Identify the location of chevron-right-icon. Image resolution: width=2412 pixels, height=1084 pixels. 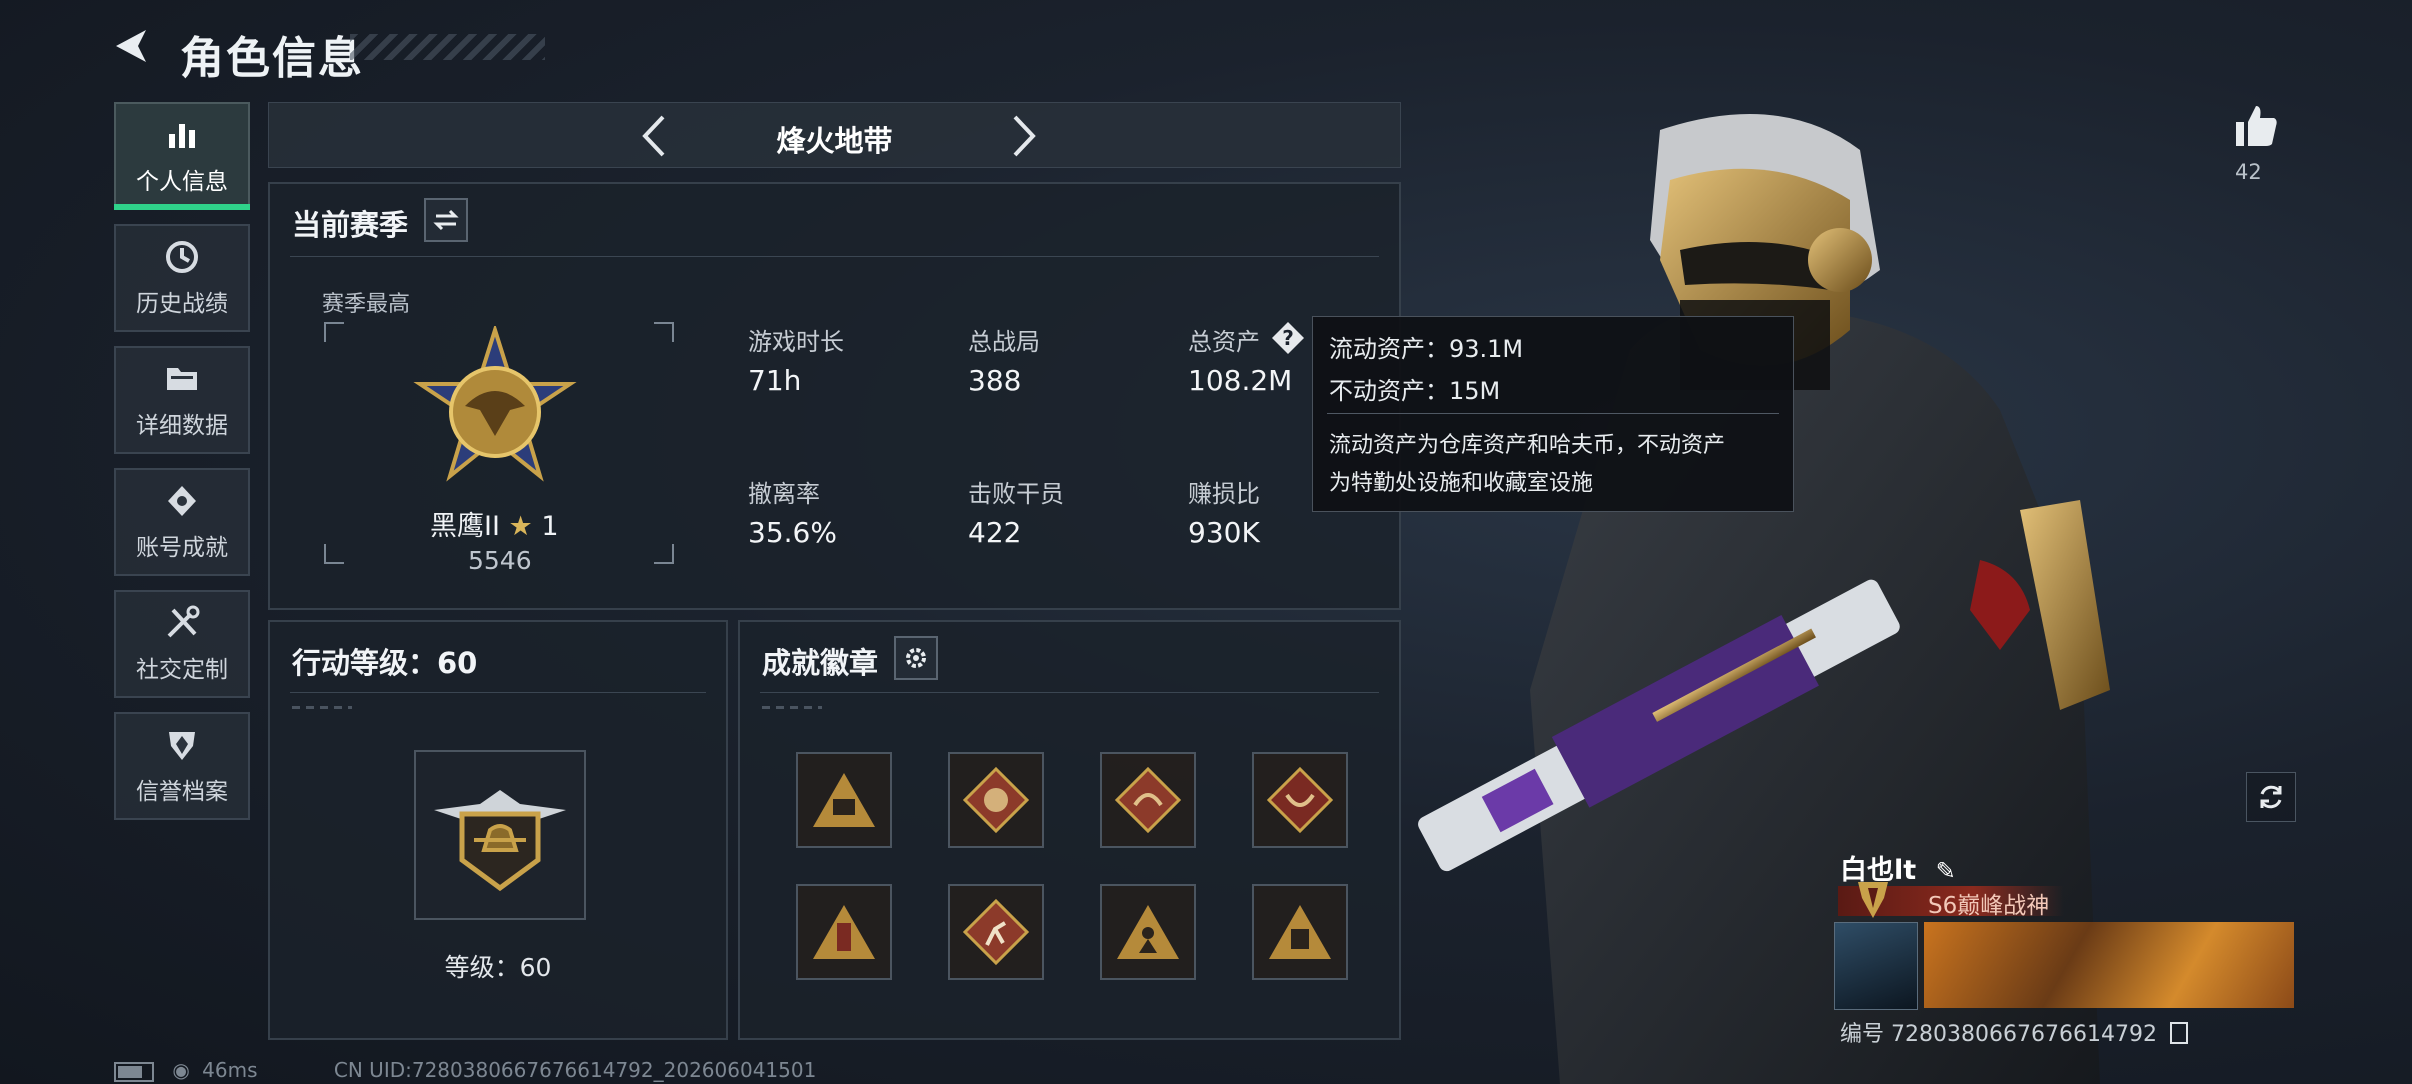
(1024, 136).